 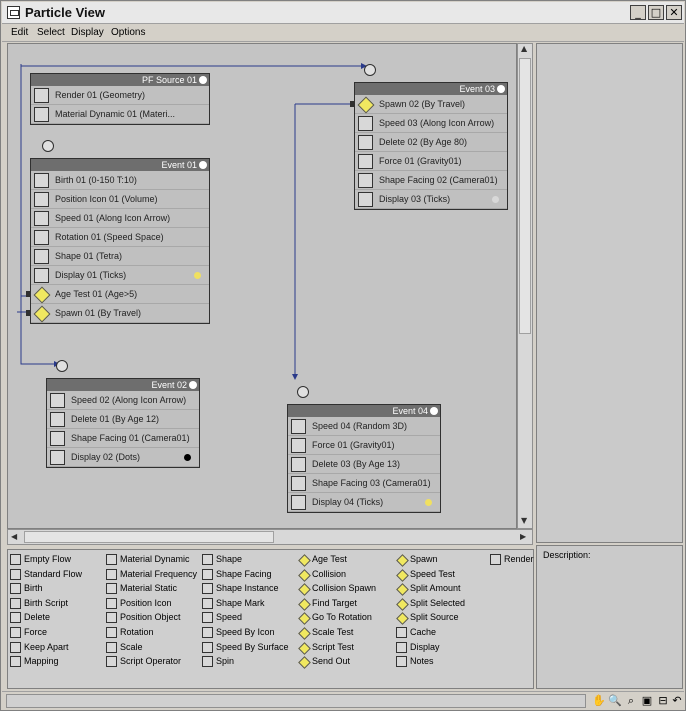 What do you see at coordinates (115, 419) in the screenshot?
I see `operator-label: Delete 01 (By Age 12)` at bounding box center [115, 419].